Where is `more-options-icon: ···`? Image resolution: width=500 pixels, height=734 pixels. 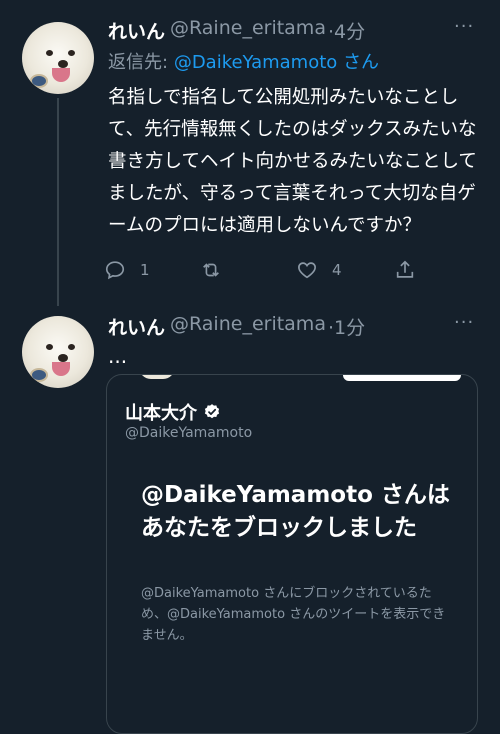
more-options-icon: ··· is located at coordinates (464, 322).